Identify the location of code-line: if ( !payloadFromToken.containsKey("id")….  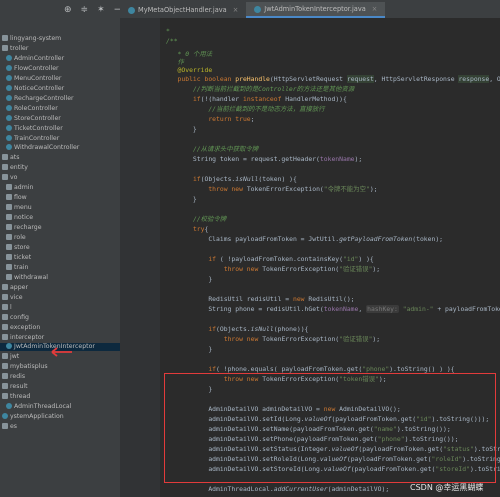
(291, 259).